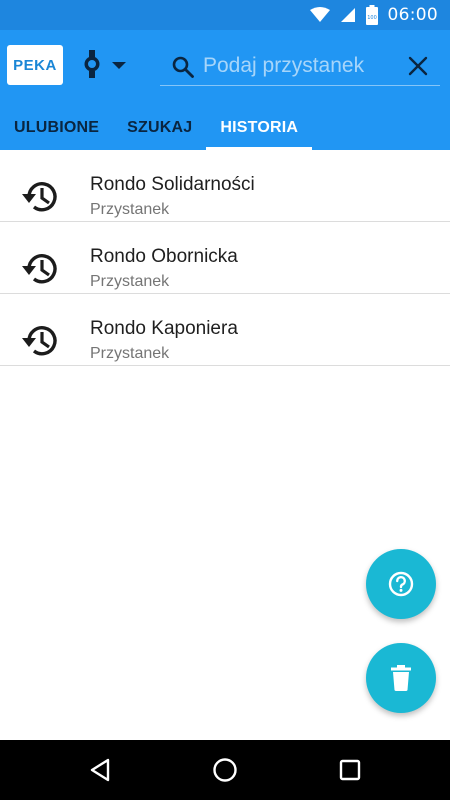 The width and height of the screenshot is (450, 800). What do you see at coordinates (164, 256) in the screenshot?
I see `stop-name: Rondo Obornicka` at bounding box center [164, 256].